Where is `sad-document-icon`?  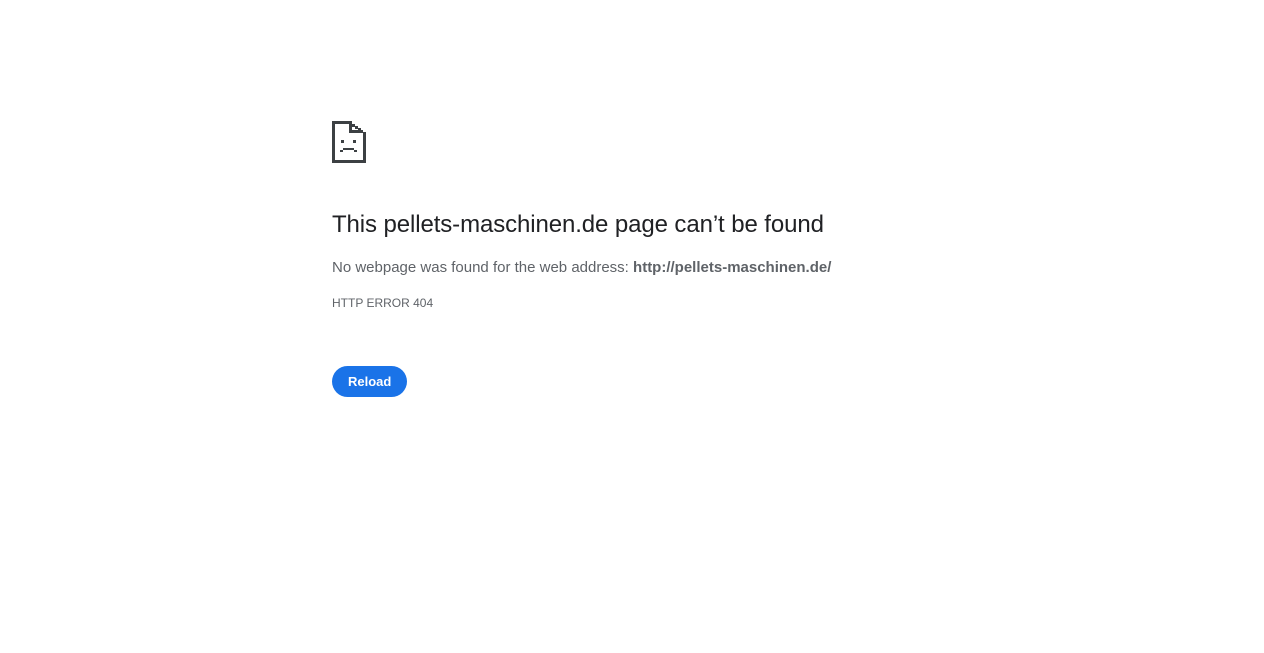 sad-document-icon is located at coordinates (349, 142).